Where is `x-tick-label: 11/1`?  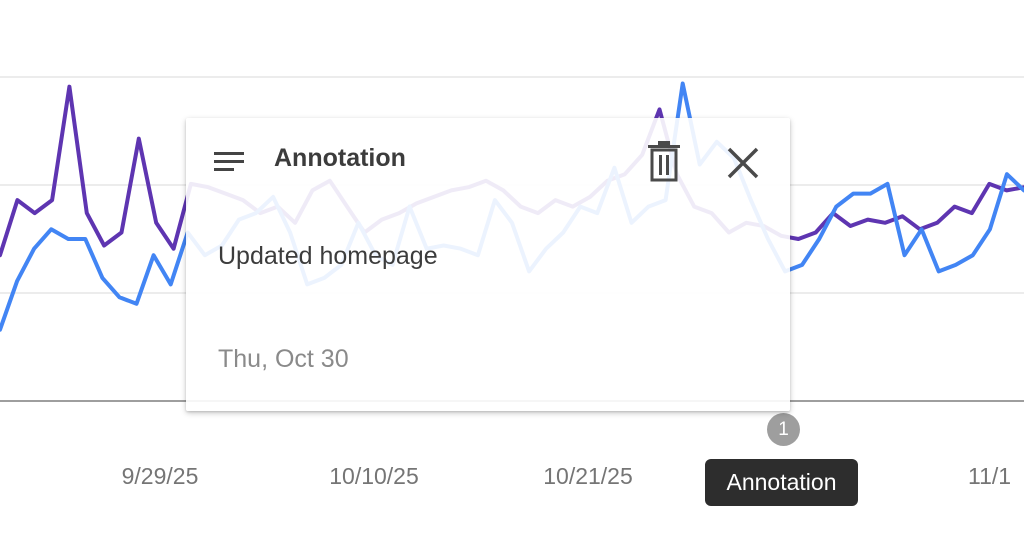
x-tick-label: 11/1 is located at coordinates (990, 476).